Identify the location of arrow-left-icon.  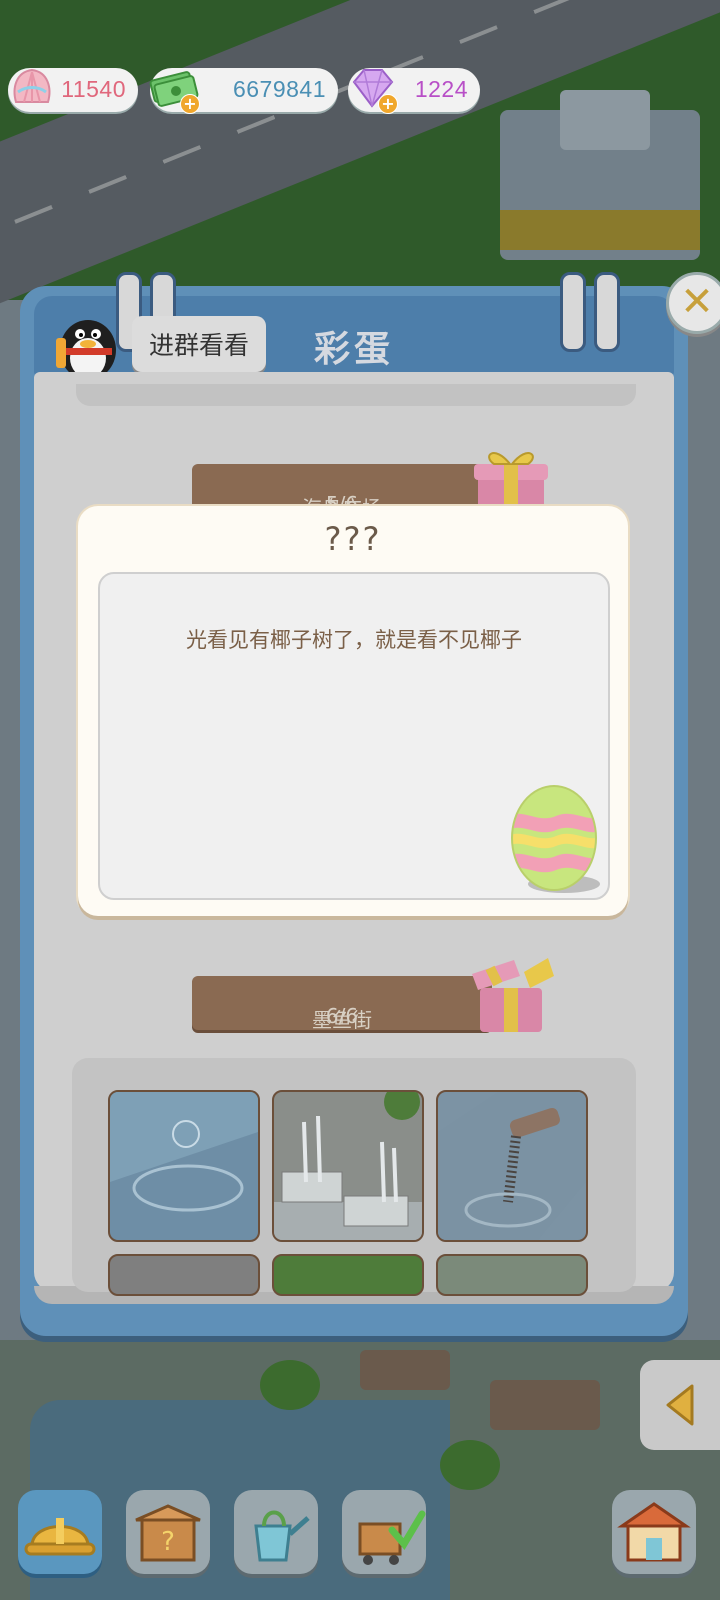
(680, 1405).